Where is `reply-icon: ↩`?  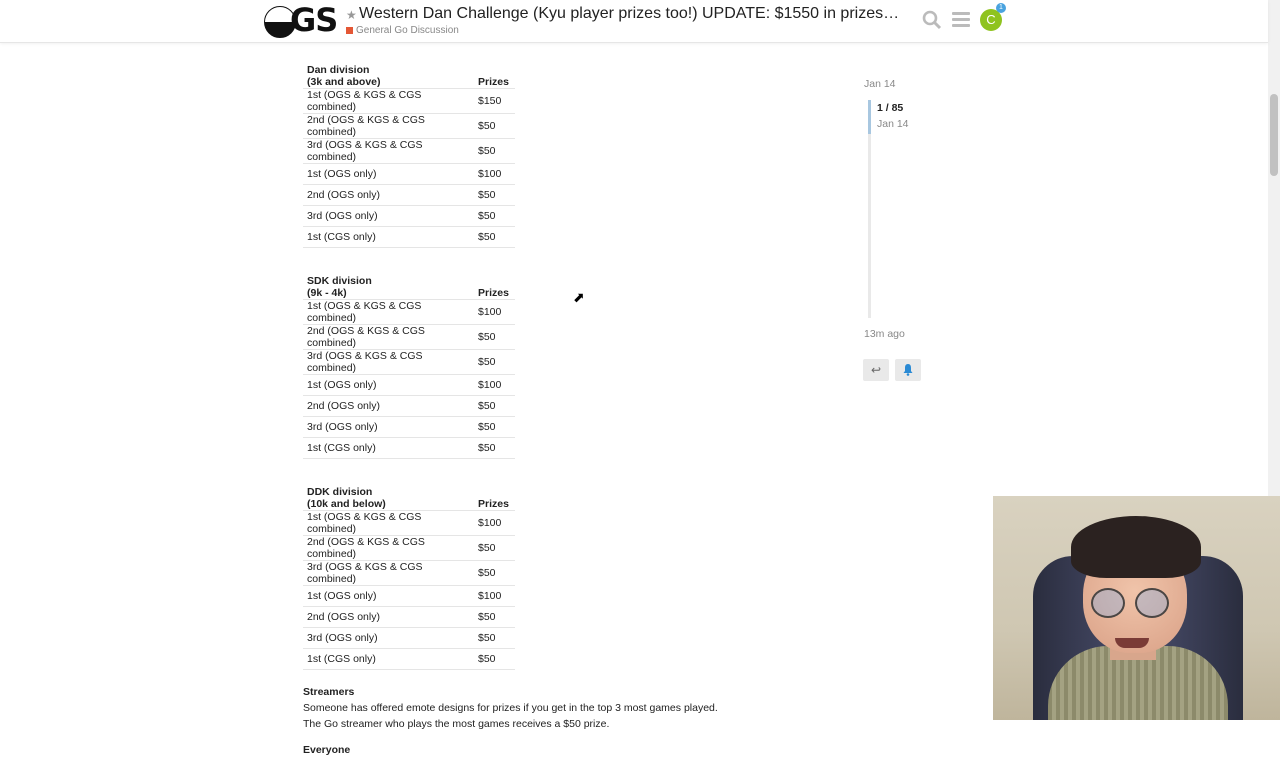 reply-icon: ↩ is located at coordinates (876, 370).